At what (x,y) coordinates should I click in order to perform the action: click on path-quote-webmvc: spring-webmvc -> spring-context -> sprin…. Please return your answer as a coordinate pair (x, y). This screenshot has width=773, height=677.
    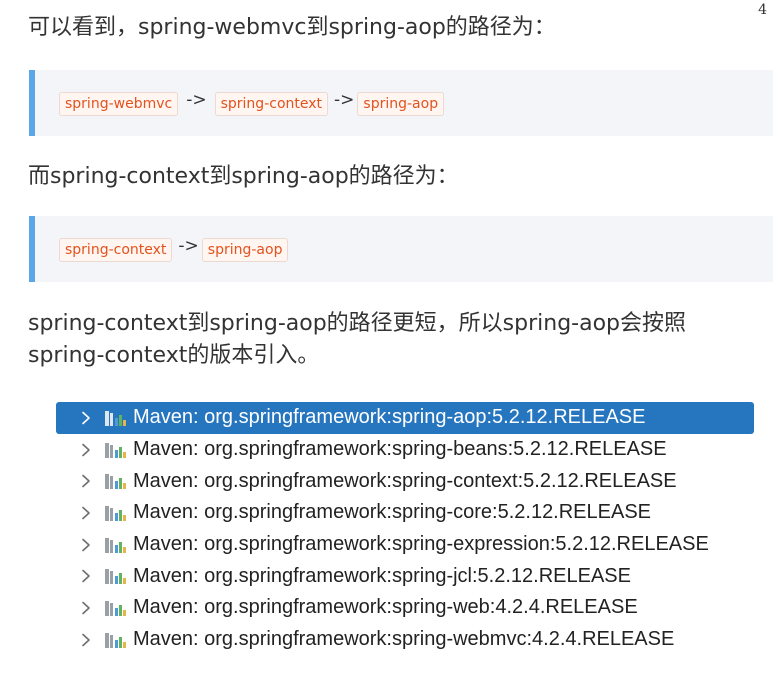
    Looking at the image, I should click on (401, 103).